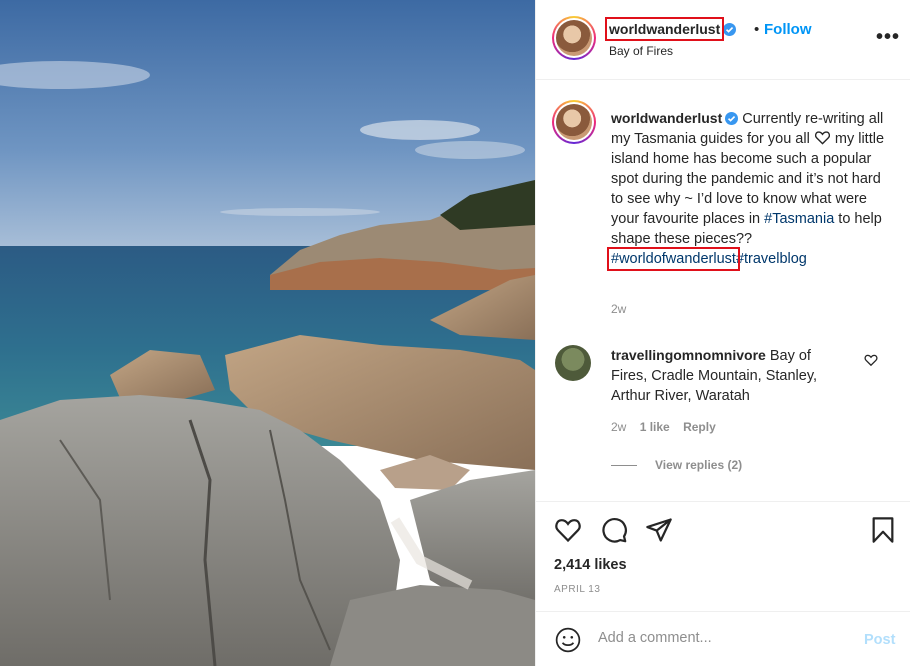 The width and height of the screenshot is (910, 666). I want to click on follow-button: Follow, so click(788, 29).